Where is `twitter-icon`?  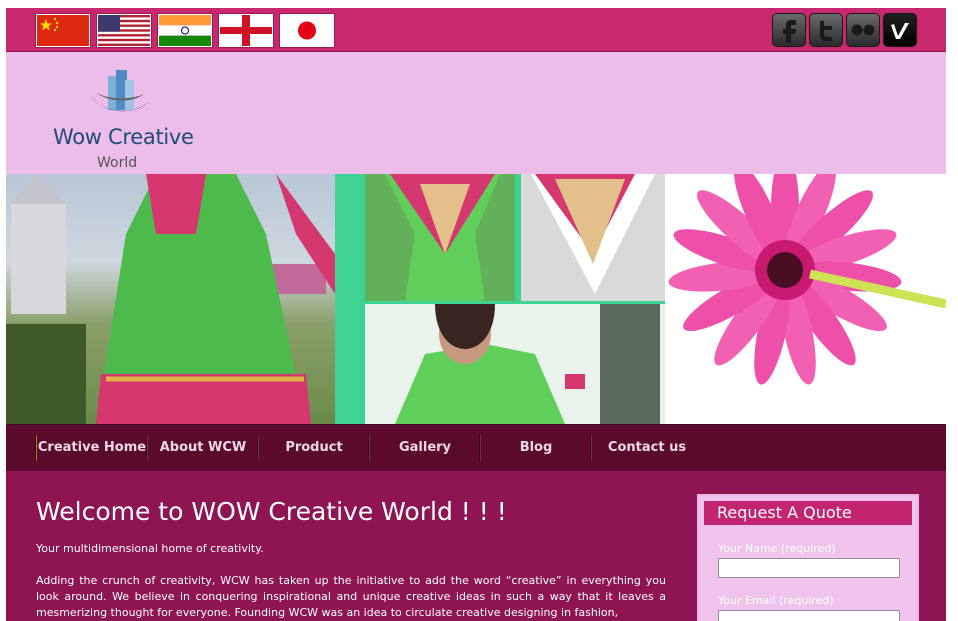 twitter-icon is located at coordinates (826, 30).